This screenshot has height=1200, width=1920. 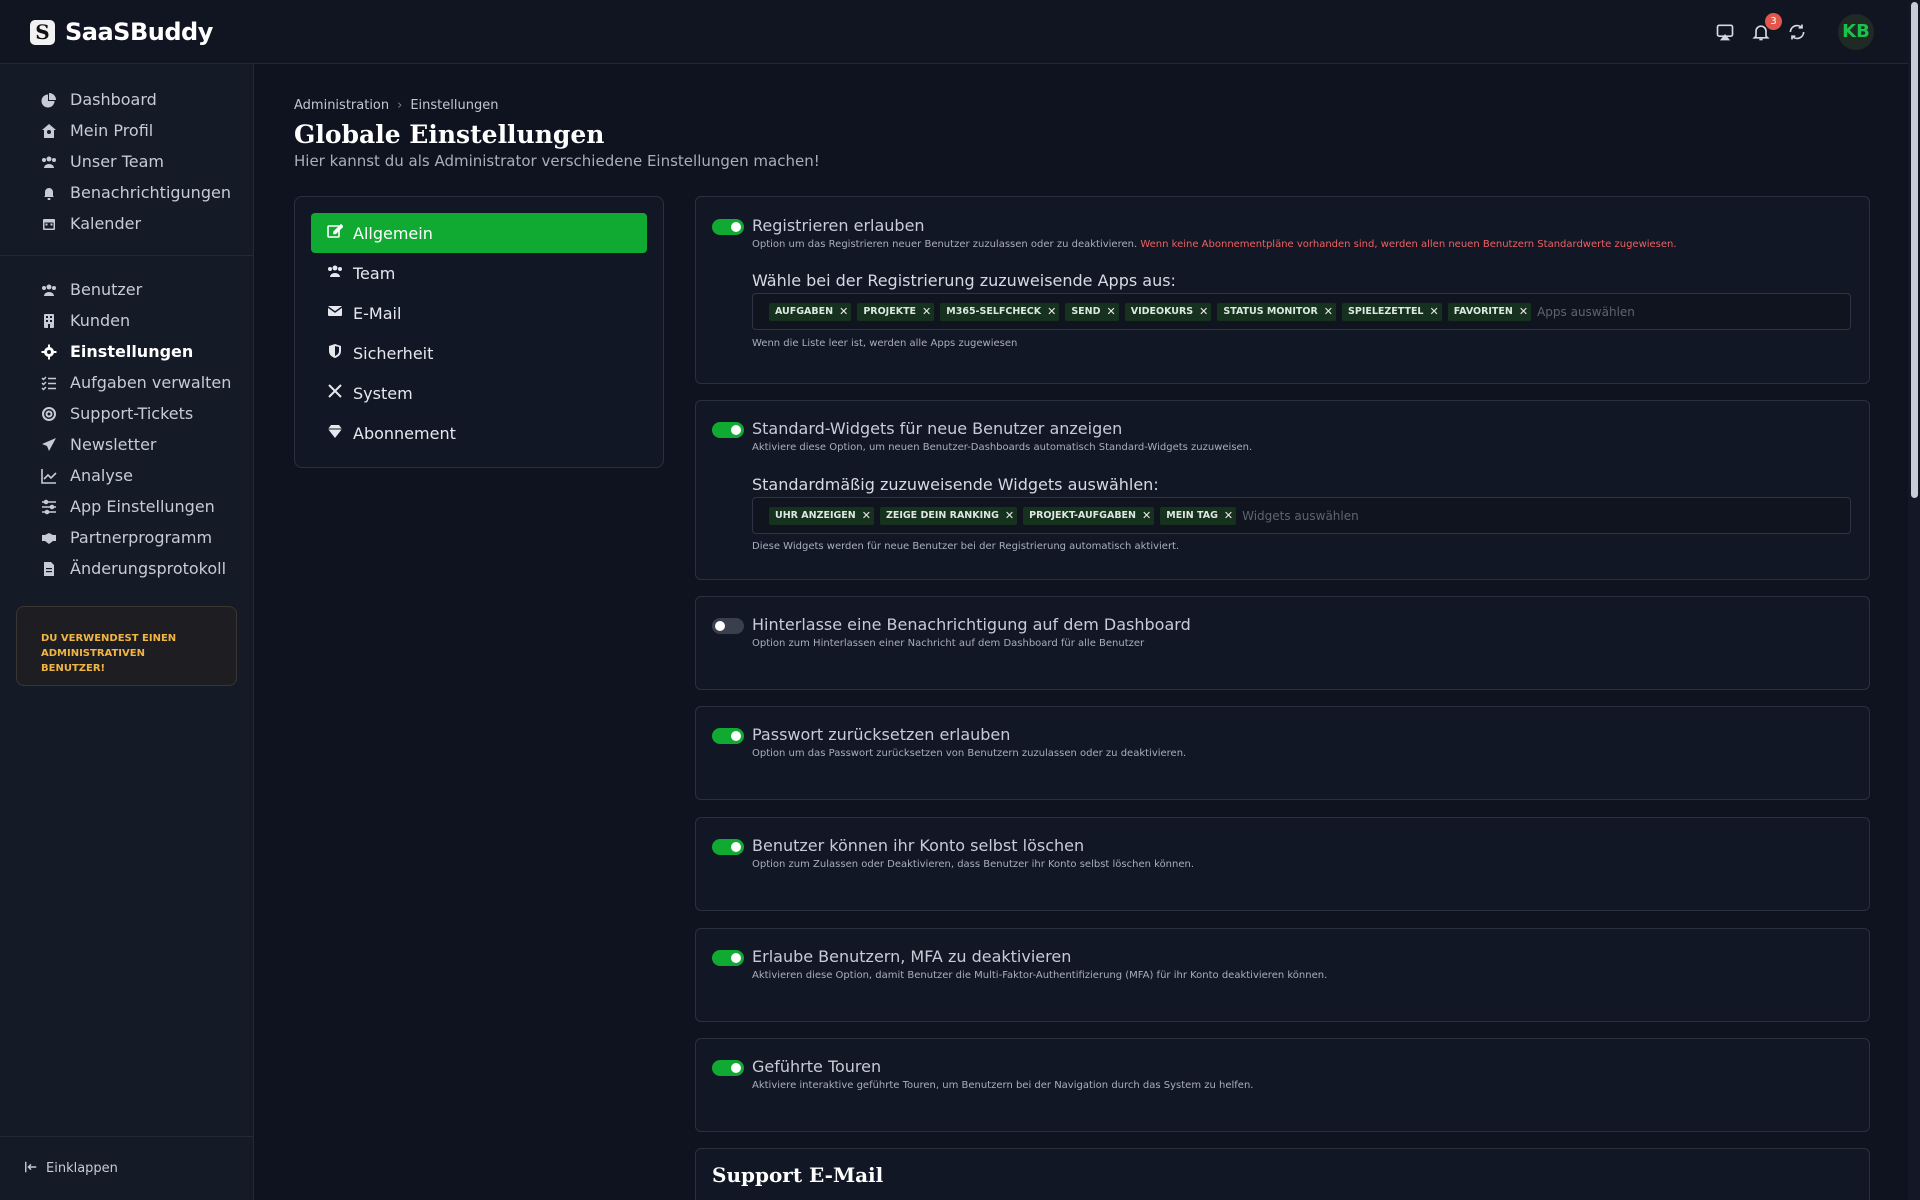 What do you see at coordinates (1270, 311) in the screenshot?
I see `tag-label: STATUS MONITOR` at bounding box center [1270, 311].